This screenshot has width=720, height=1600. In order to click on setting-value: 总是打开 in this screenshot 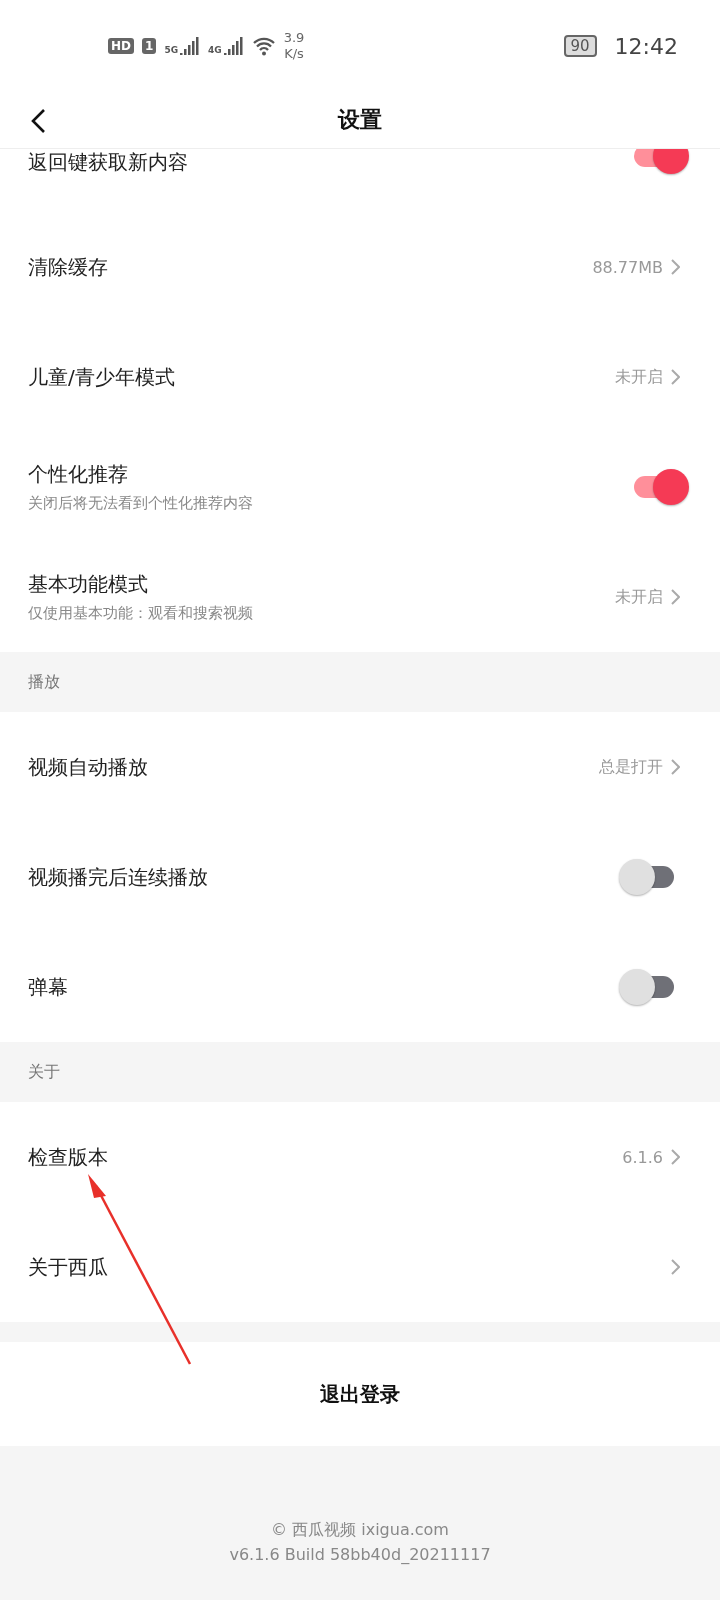, I will do `click(631, 767)`.